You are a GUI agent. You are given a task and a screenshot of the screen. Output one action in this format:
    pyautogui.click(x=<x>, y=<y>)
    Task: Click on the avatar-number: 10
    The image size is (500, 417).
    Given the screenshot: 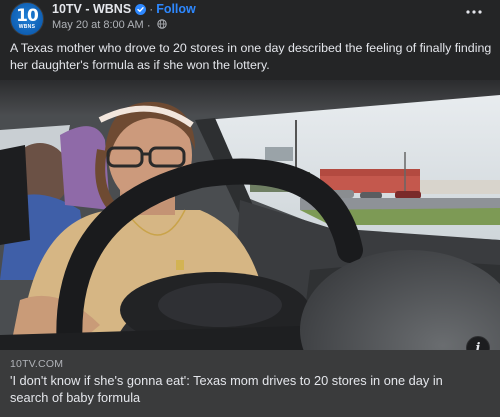 What is the action you would take?
    pyautogui.click(x=27, y=15)
    